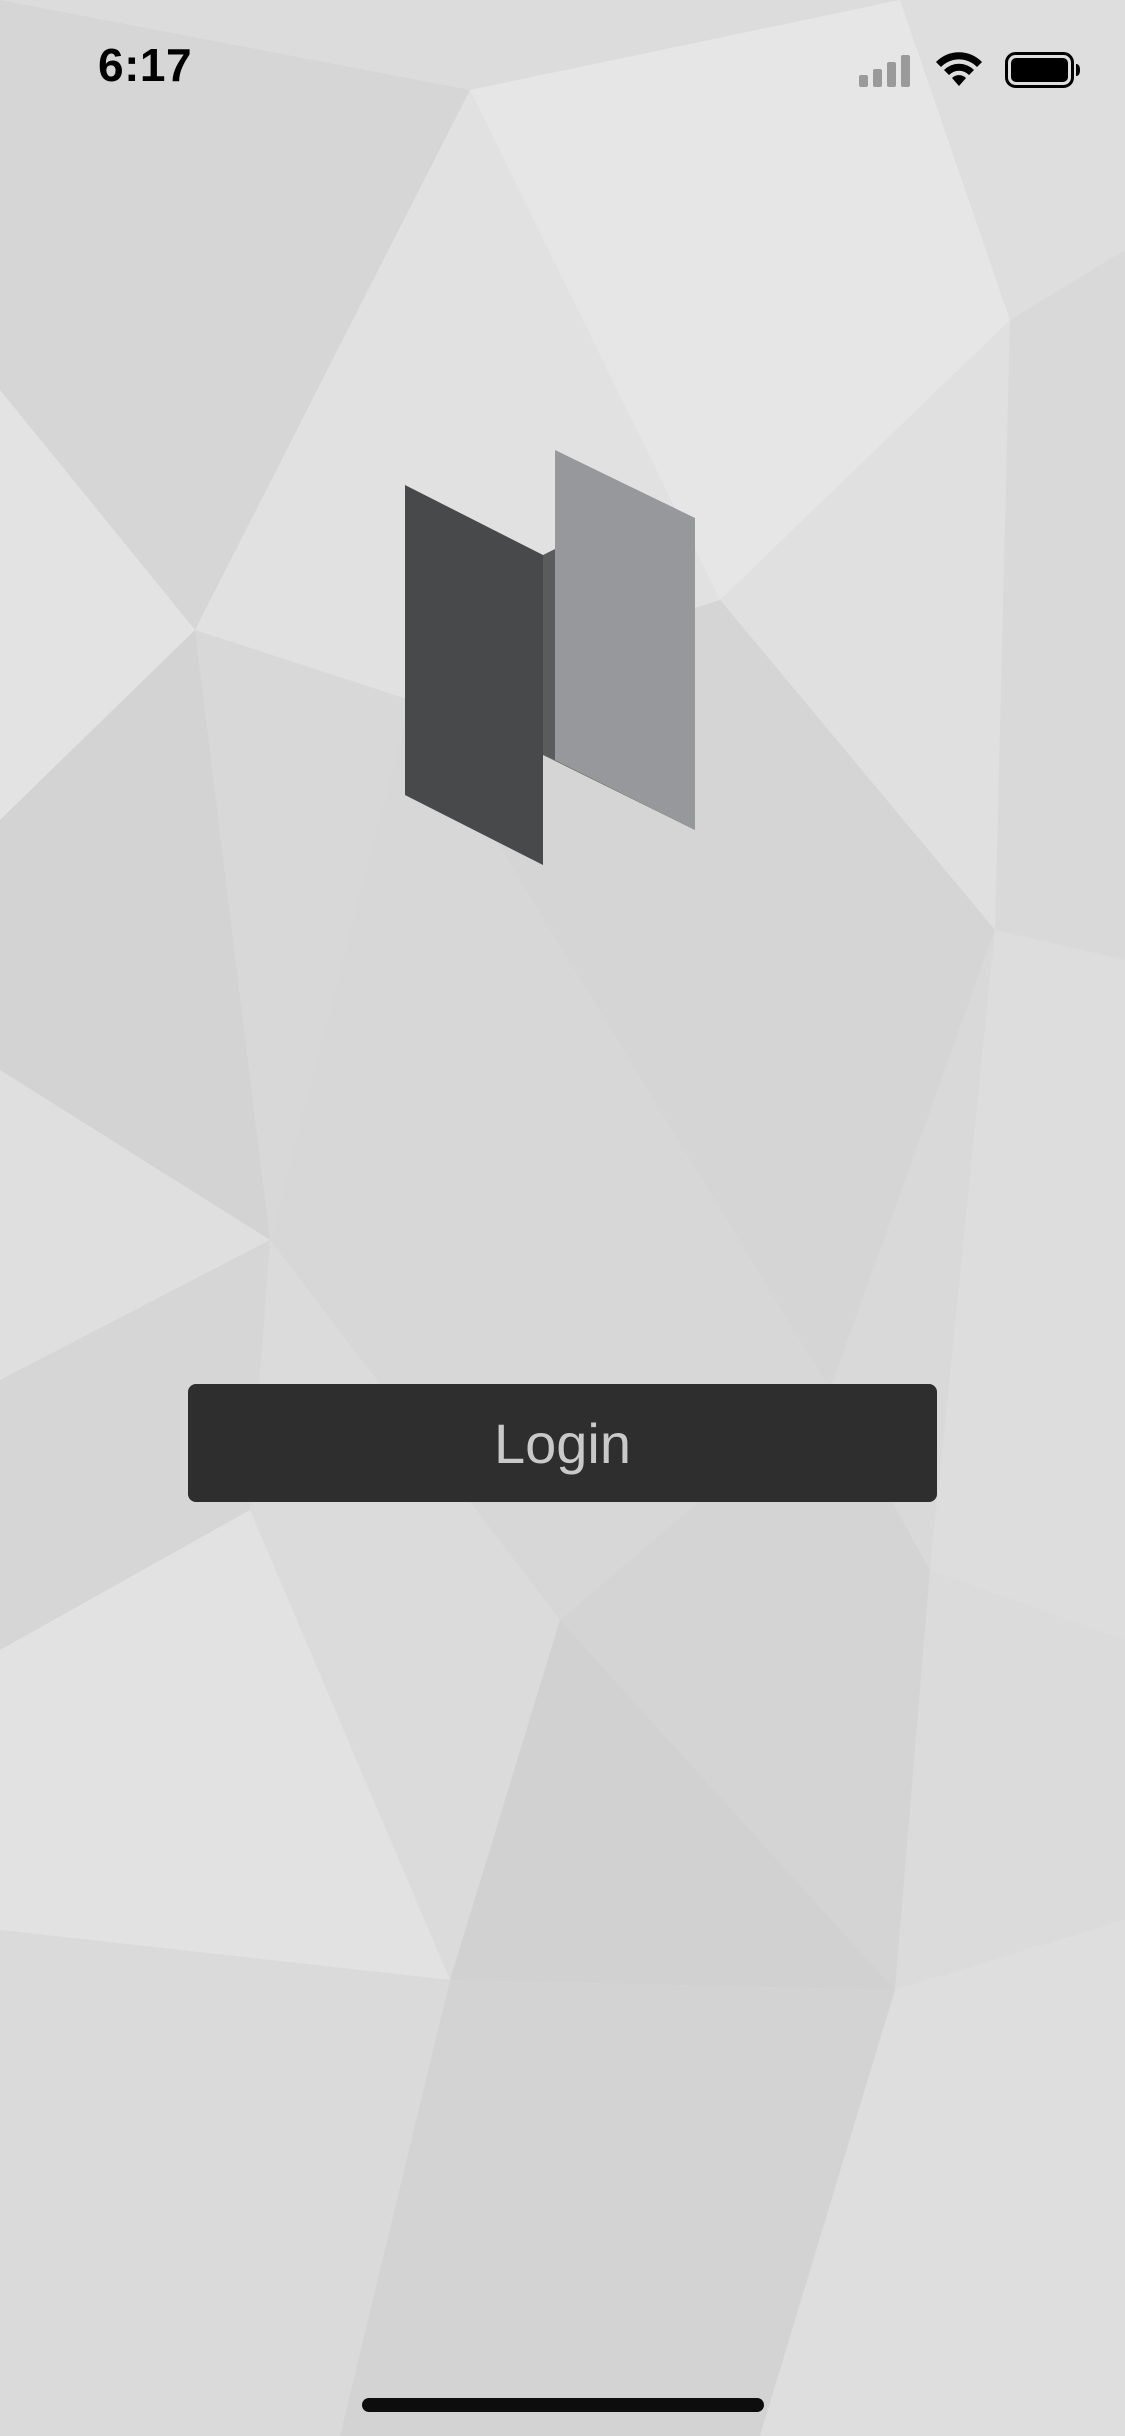 This screenshot has width=1125, height=2436. I want to click on app-logo-icon, so click(550, 657).